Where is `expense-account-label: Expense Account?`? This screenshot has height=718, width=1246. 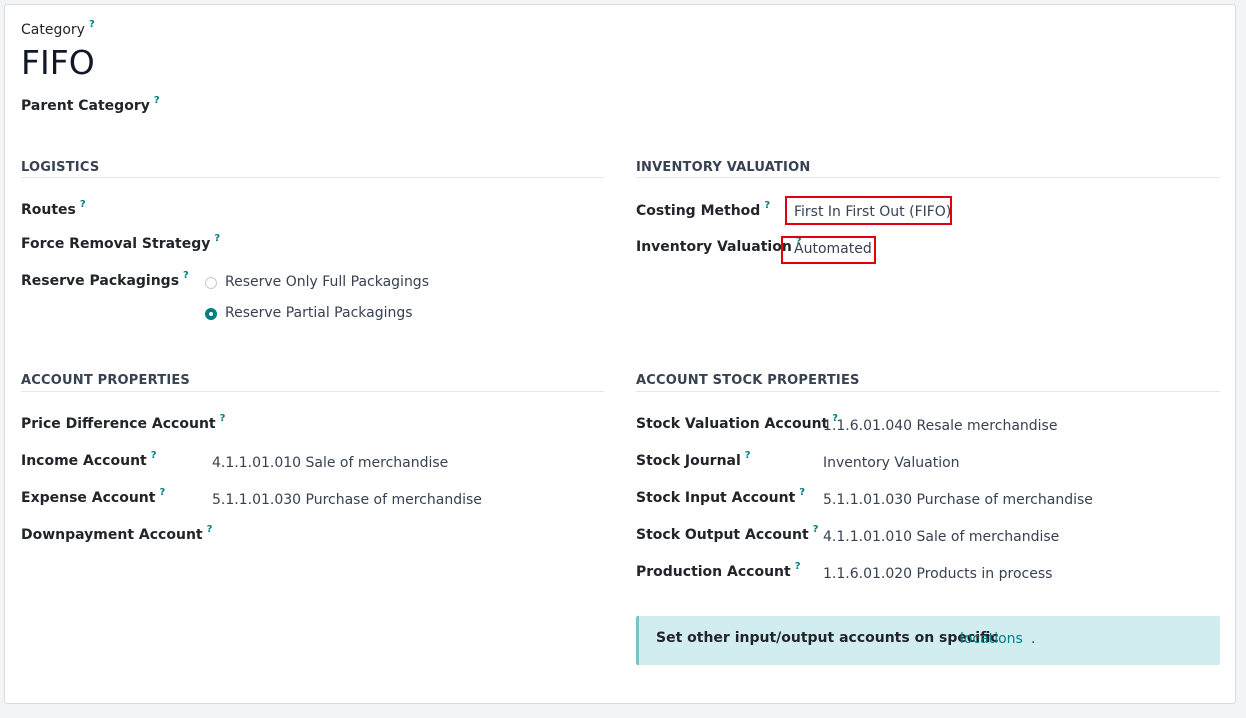 expense-account-label: Expense Account? is located at coordinates (93, 496).